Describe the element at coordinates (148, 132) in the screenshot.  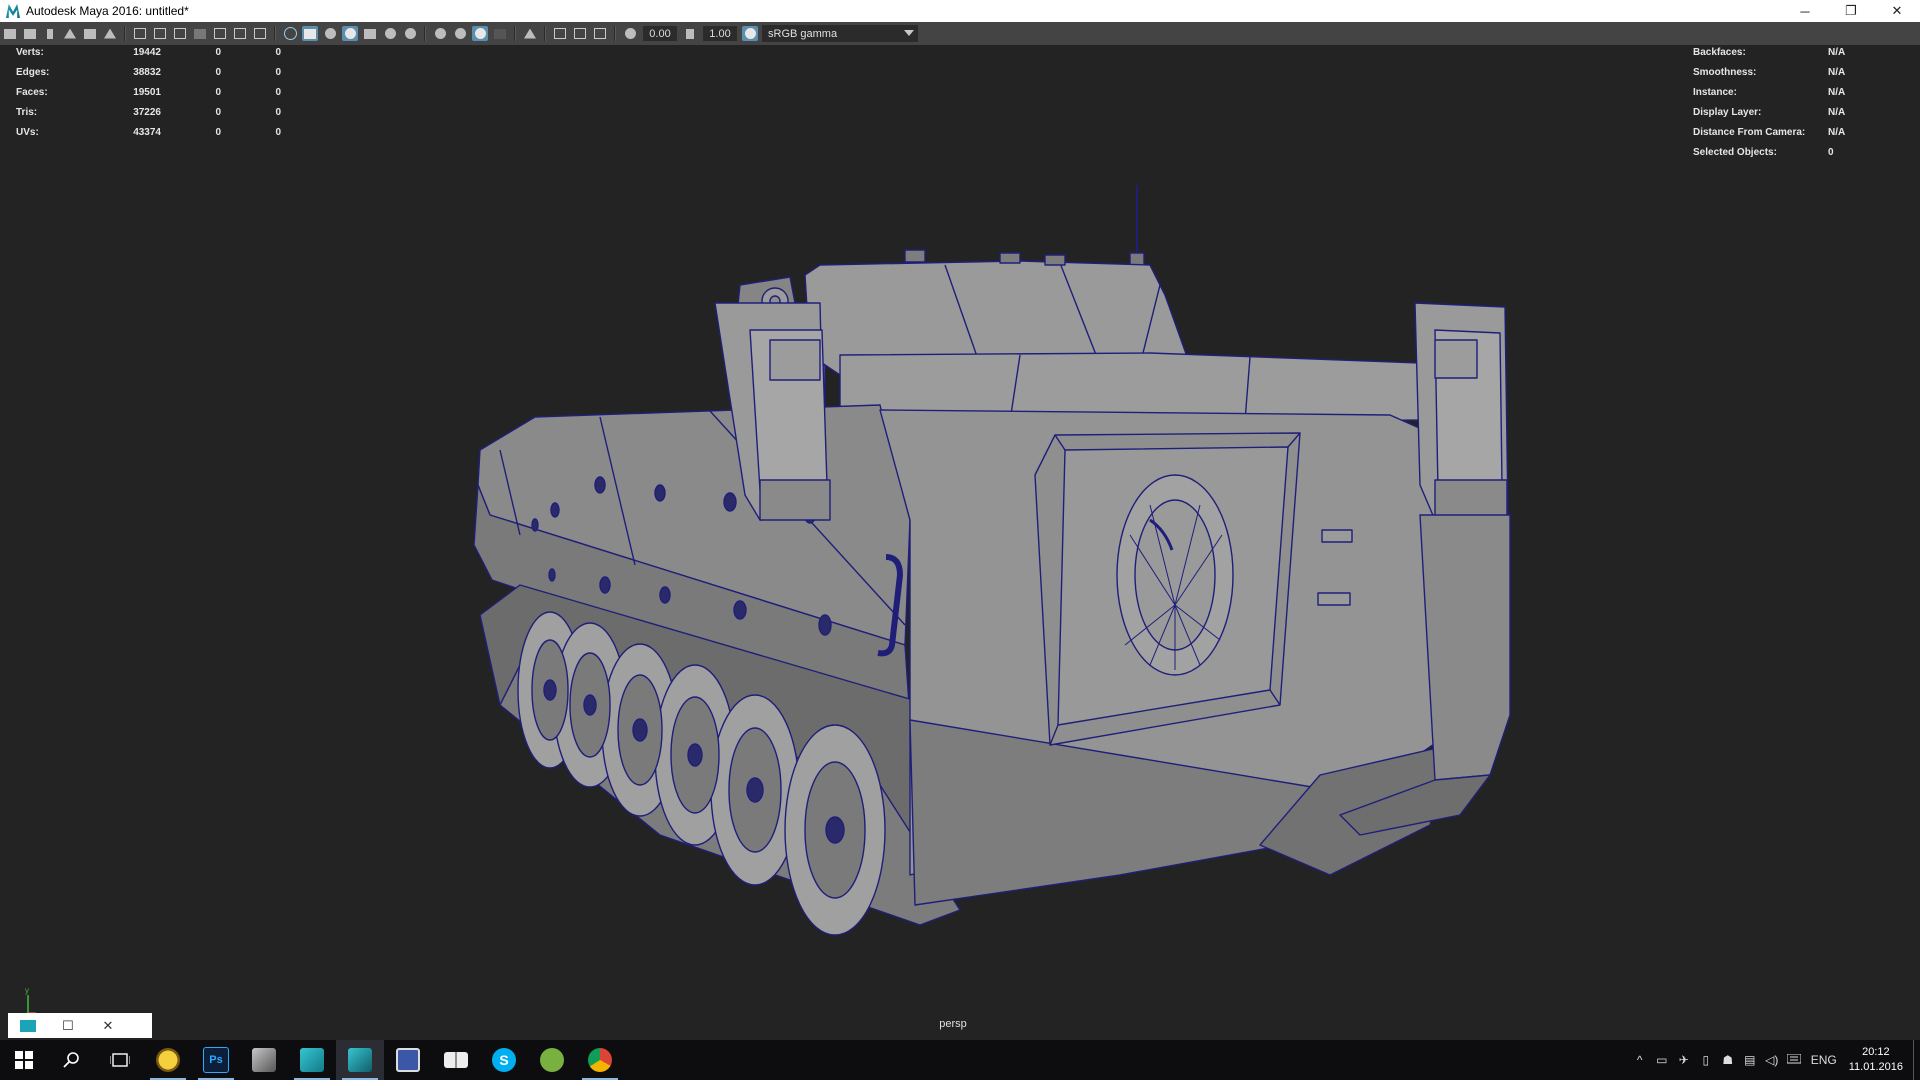
I see `hud-row: UVs: 43374 0 0` at that location.